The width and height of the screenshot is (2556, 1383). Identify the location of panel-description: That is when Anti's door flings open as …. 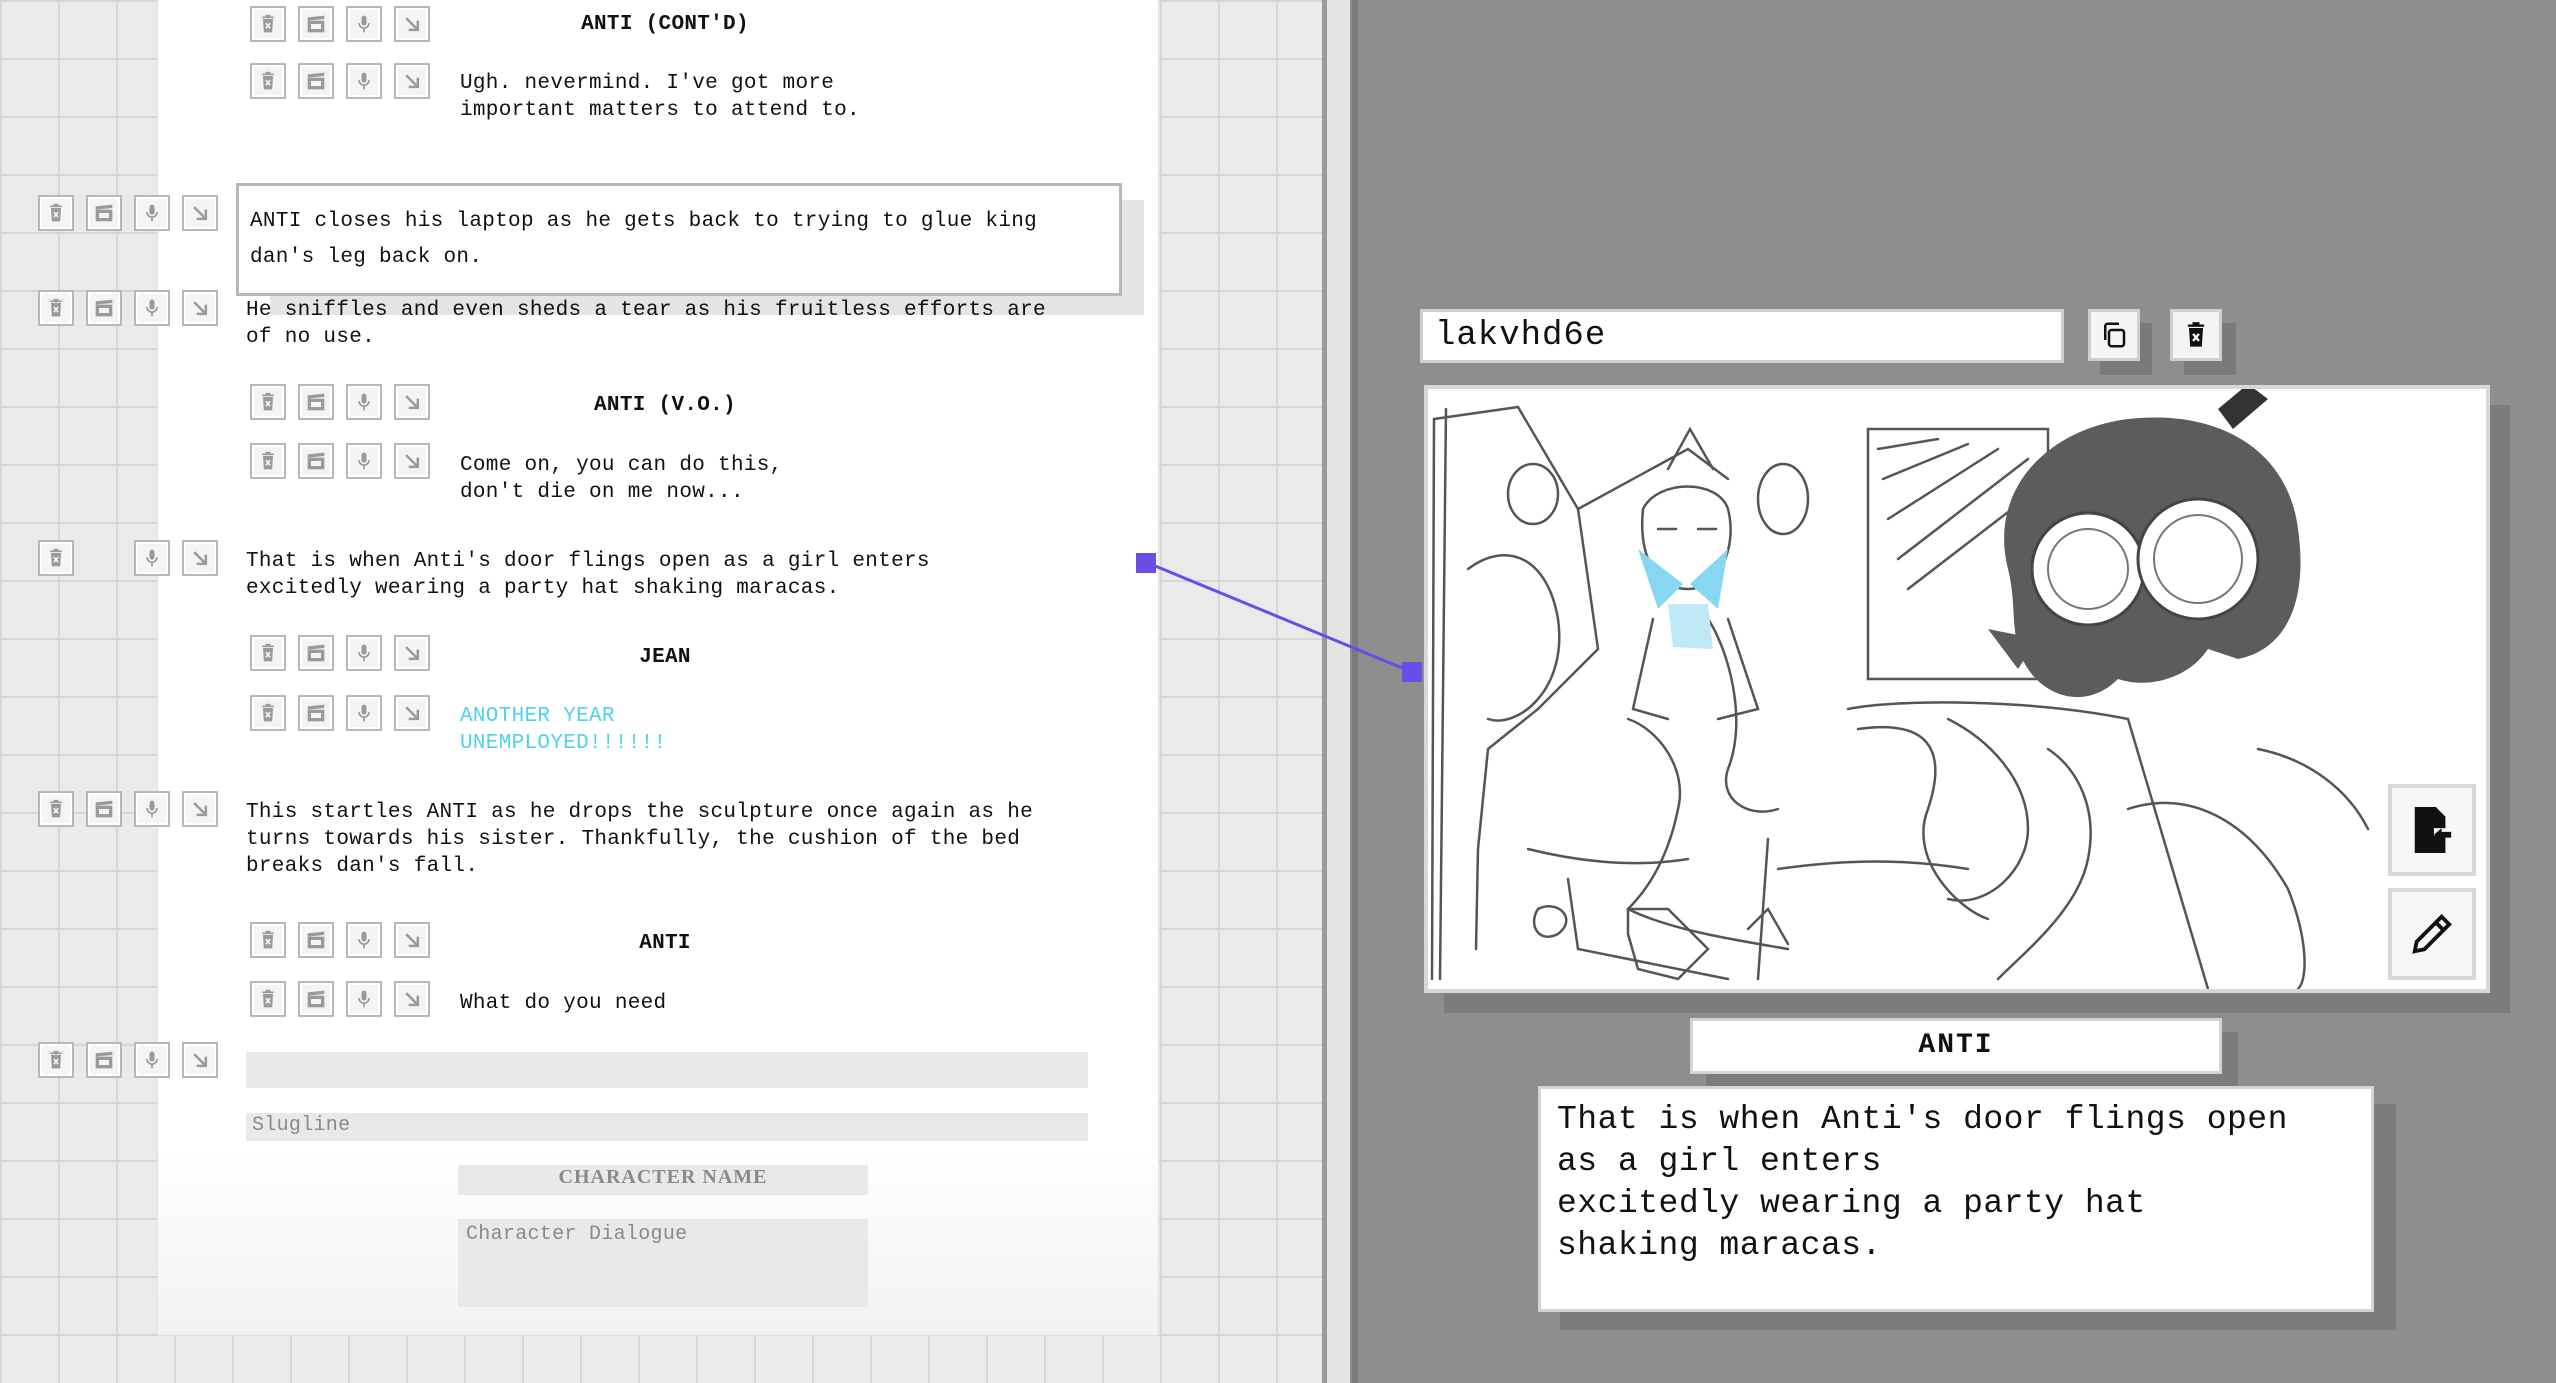
(1956, 1199).